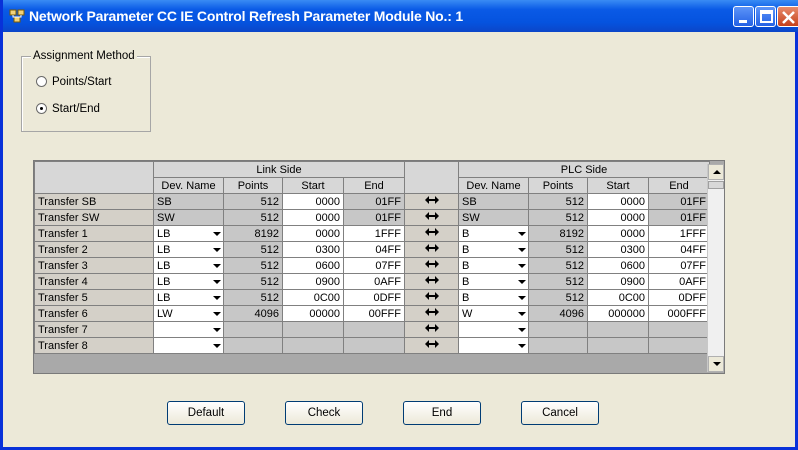 The height and width of the screenshot is (450, 798). Describe the element at coordinates (716, 364) in the screenshot. I see `scroll-down-button` at that location.